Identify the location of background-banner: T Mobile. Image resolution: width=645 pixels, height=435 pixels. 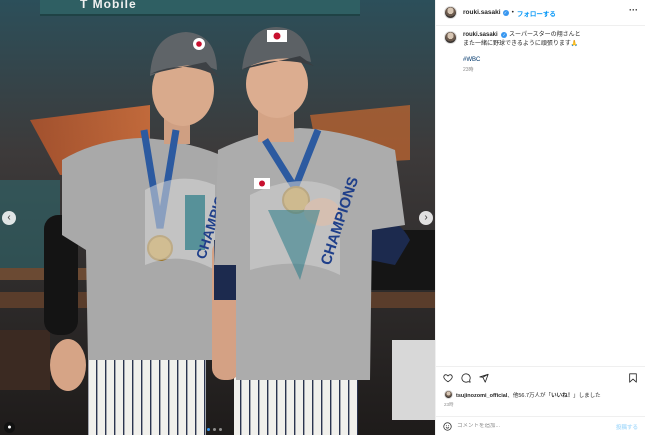
(200, 8).